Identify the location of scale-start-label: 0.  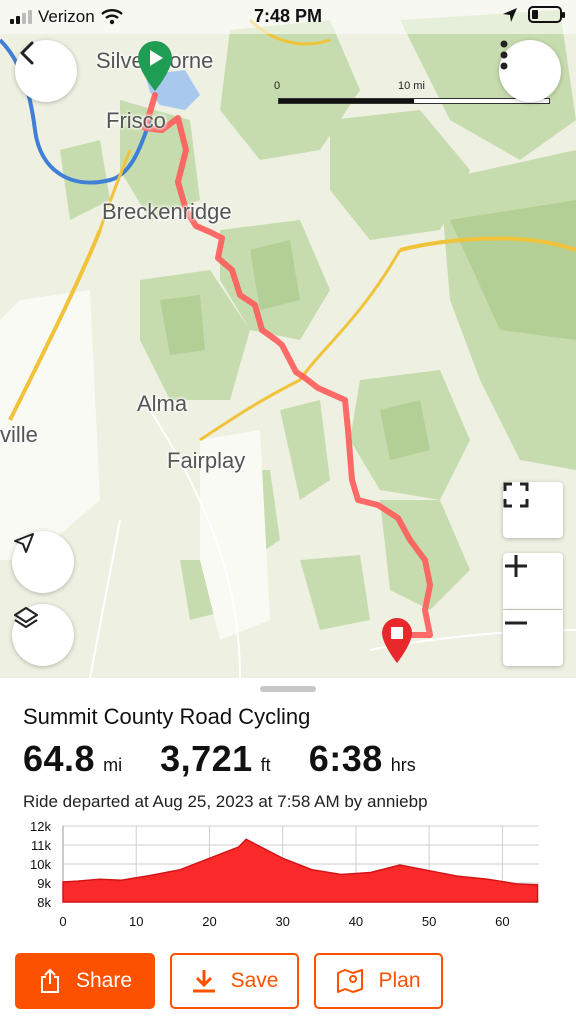
(277, 86).